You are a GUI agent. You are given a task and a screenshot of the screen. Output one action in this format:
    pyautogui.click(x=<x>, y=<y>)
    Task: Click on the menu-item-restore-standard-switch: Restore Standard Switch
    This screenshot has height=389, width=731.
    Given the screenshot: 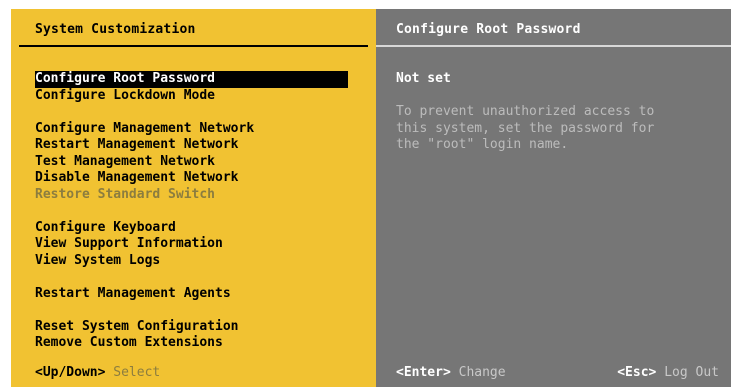 What is the action you would take?
    pyautogui.click(x=125, y=194)
    